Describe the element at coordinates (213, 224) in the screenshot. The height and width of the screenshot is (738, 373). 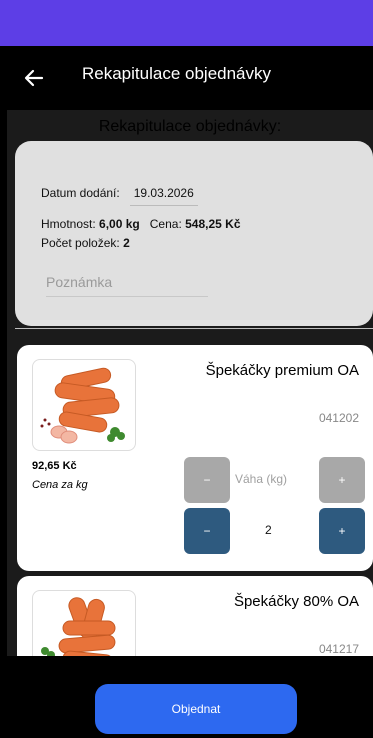
I see `price-value: 548,25 Kč` at that location.